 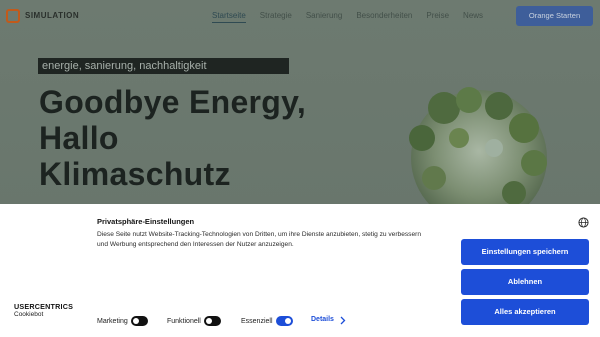 I want to click on toggle-functional-label: Funktionell, so click(x=184, y=321).